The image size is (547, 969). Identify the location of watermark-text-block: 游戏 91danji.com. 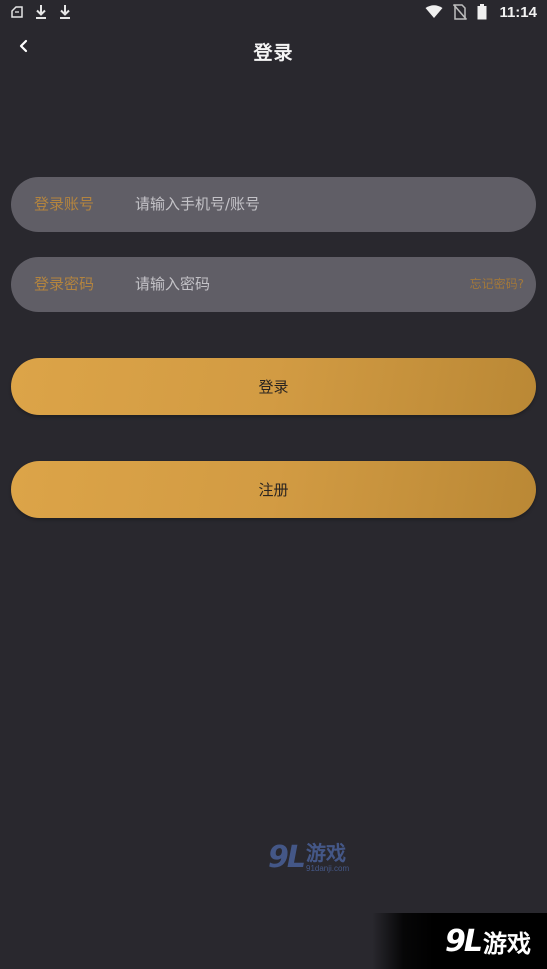
(327, 858).